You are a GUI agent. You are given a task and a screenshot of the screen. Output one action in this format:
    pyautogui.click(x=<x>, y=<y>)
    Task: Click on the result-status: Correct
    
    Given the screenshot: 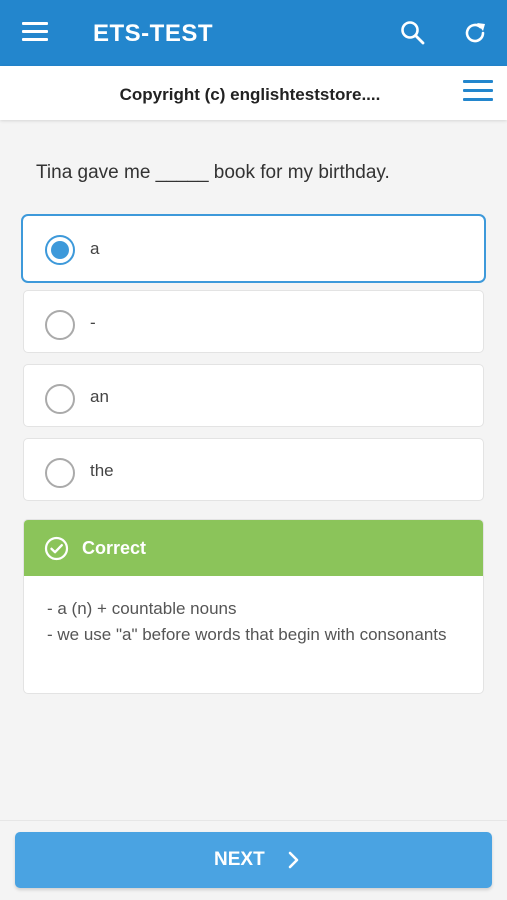 What is the action you would take?
    pyautogui.click(x=114, y=548)
    